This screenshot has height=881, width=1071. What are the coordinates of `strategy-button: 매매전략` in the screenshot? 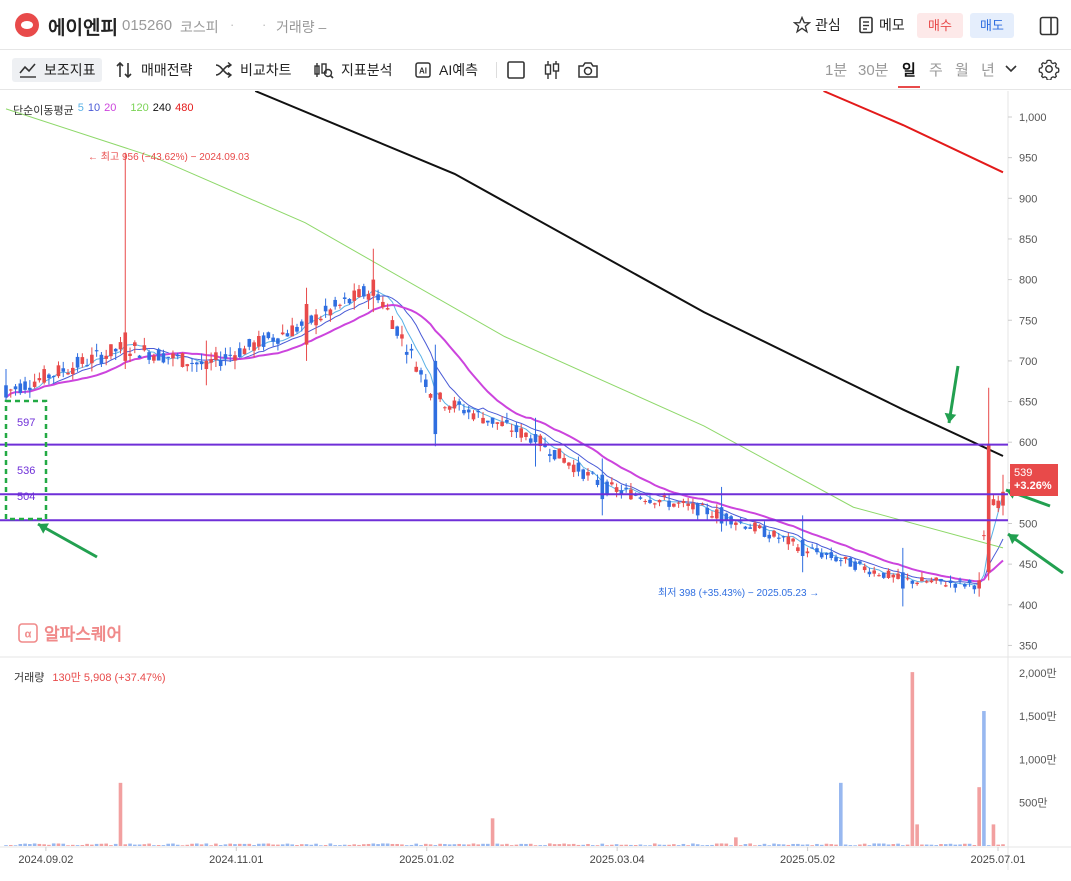 It's located at (154, 70).